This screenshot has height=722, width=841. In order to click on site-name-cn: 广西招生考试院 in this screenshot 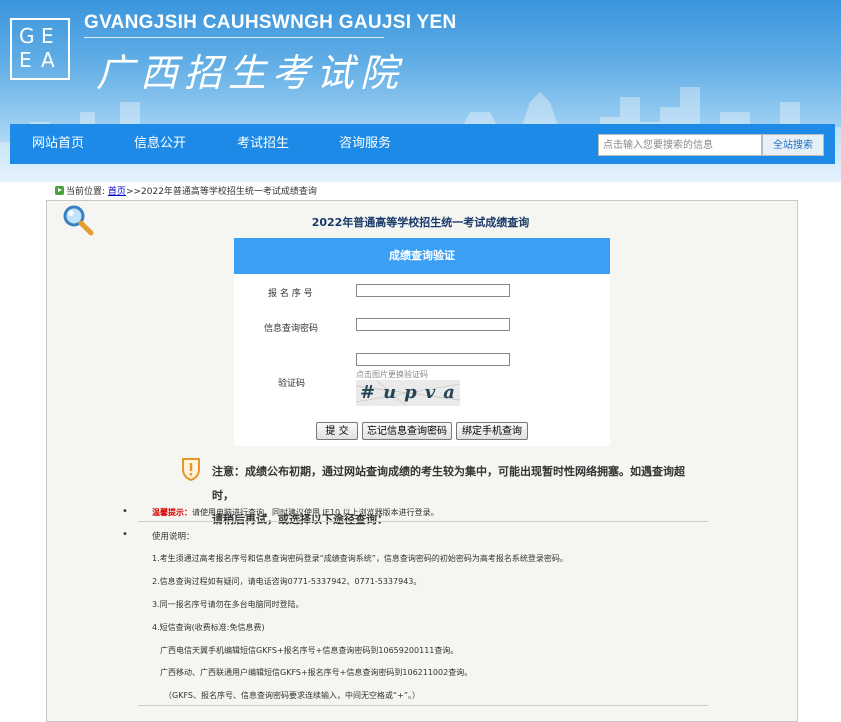, I will do `click(250, 73)`.